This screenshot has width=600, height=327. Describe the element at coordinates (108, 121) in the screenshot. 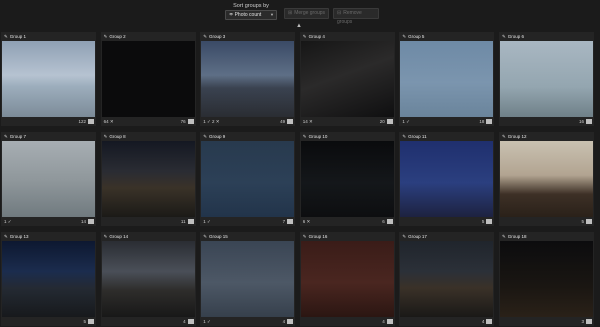

I see `group-status: 64 ✕` at that location.